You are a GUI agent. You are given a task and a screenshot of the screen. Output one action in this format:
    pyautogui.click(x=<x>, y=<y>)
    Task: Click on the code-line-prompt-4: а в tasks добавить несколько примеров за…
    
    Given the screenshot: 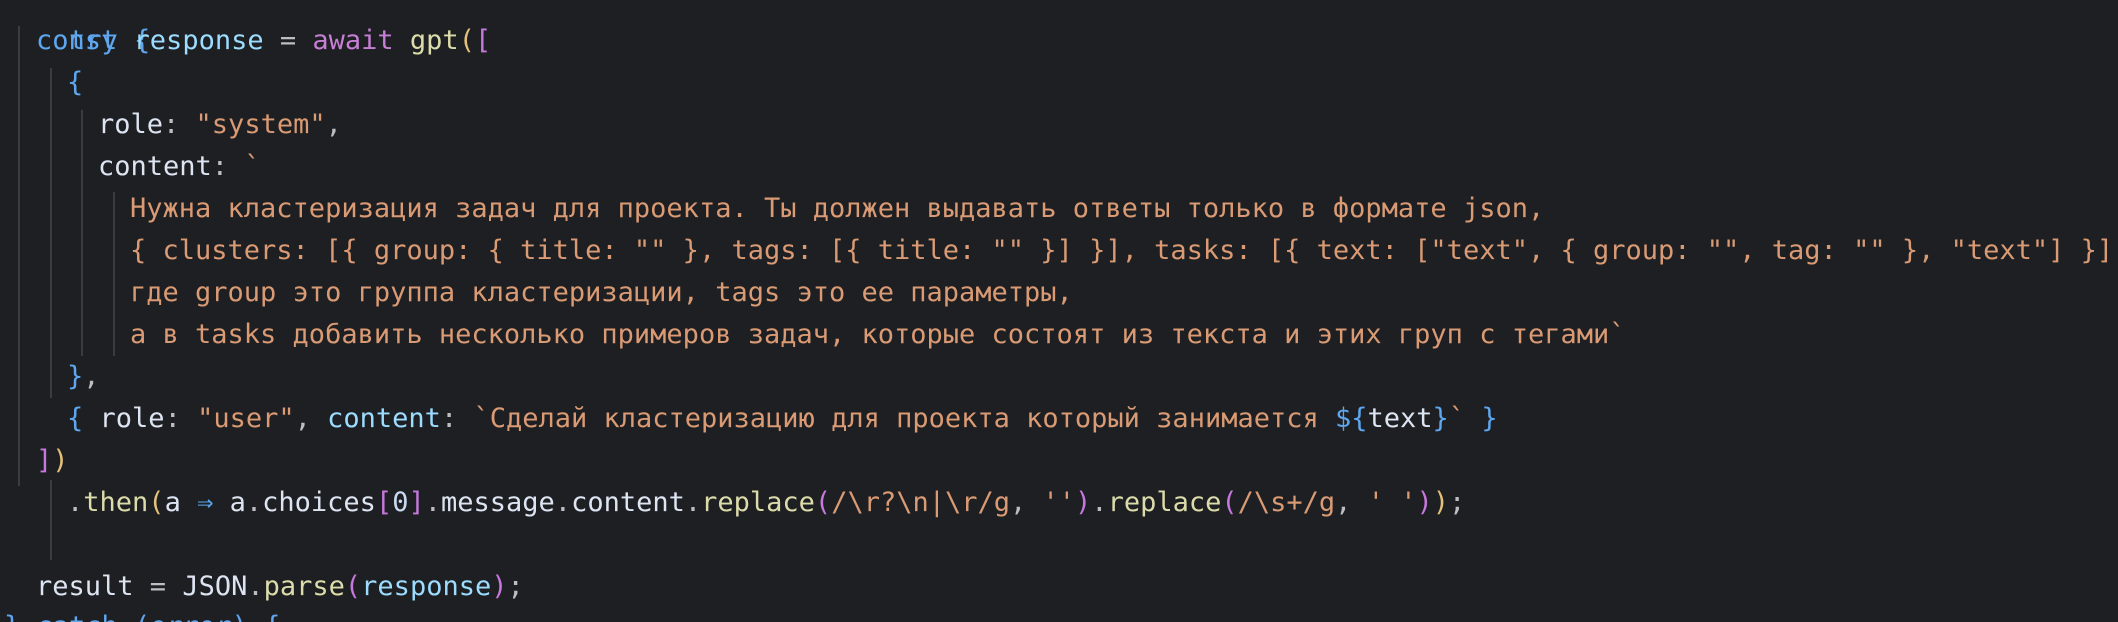 What is the action you would take?
    pyautogui.click(x=878, y=334)
    